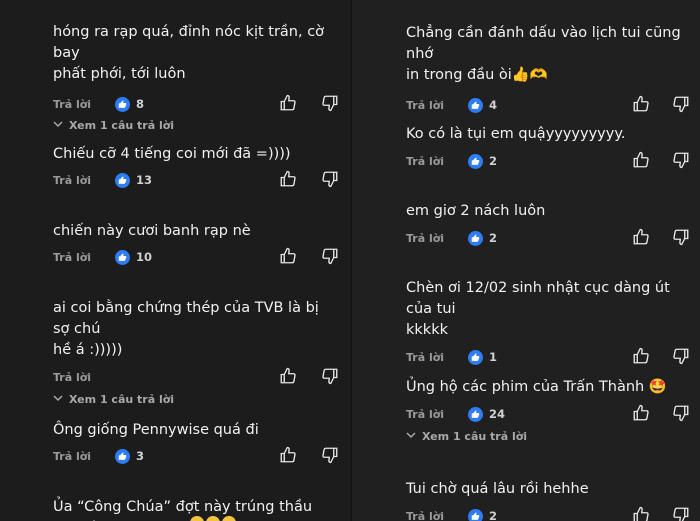  Describe the element at coordinates (172, 154) in the screenshot. I see `comment-text: Chiếu cỡ 4 tiếng coi mới đã =))))` at that location.